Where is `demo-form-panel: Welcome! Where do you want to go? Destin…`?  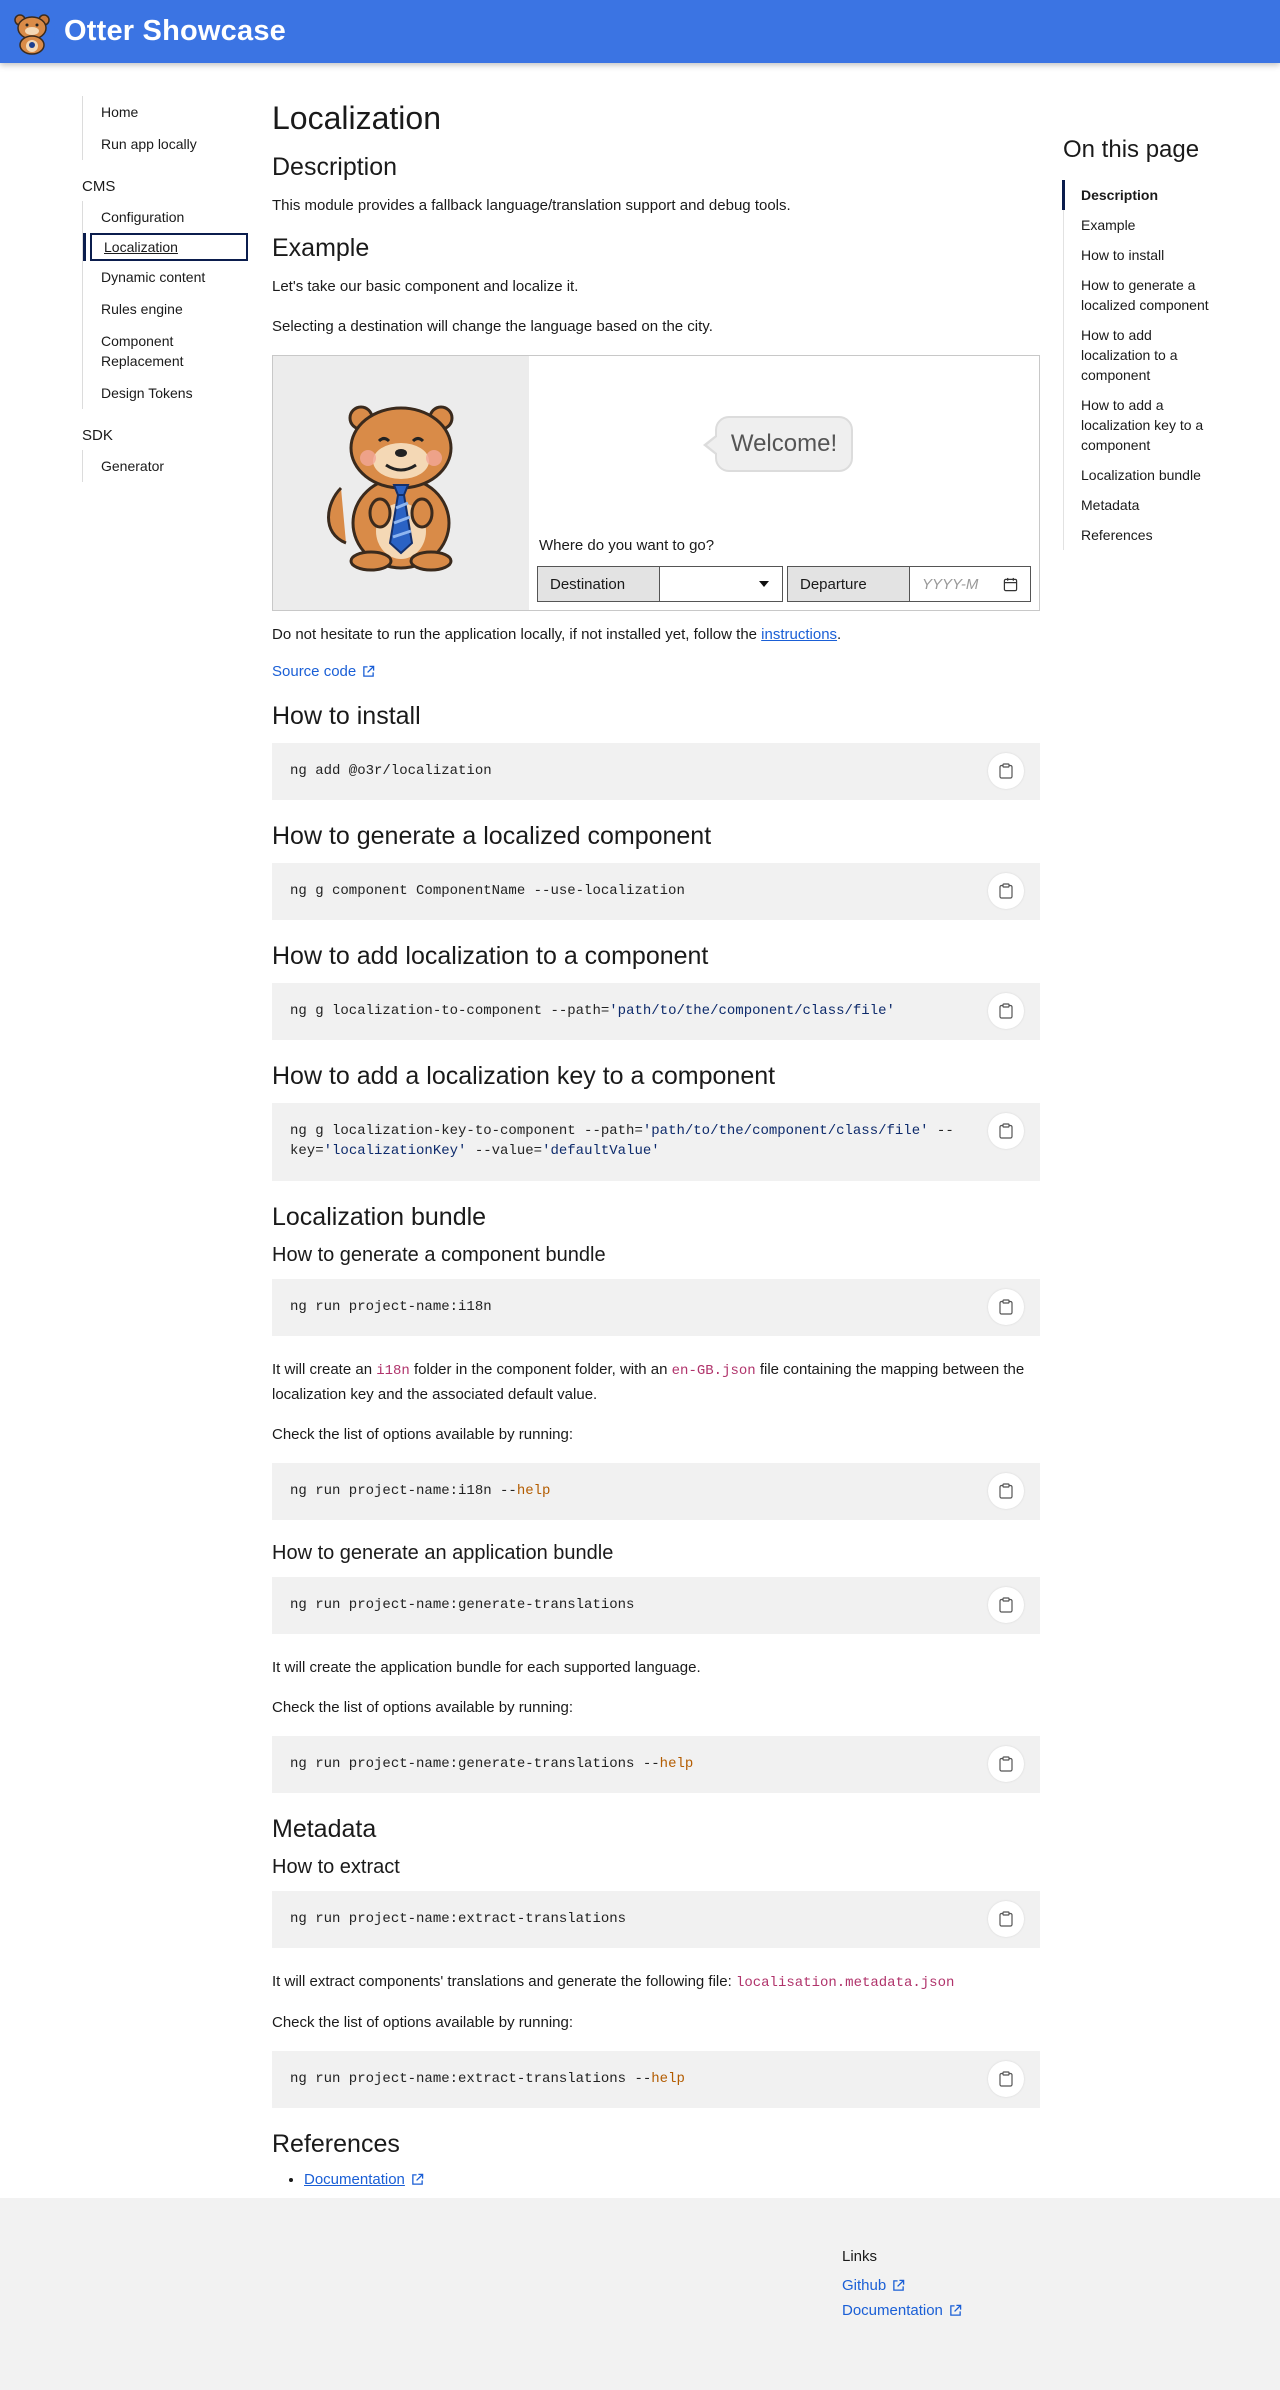
demo-form-panel: Welcome! Where do you want to go? Destin… is located at coordinates (784, 483).